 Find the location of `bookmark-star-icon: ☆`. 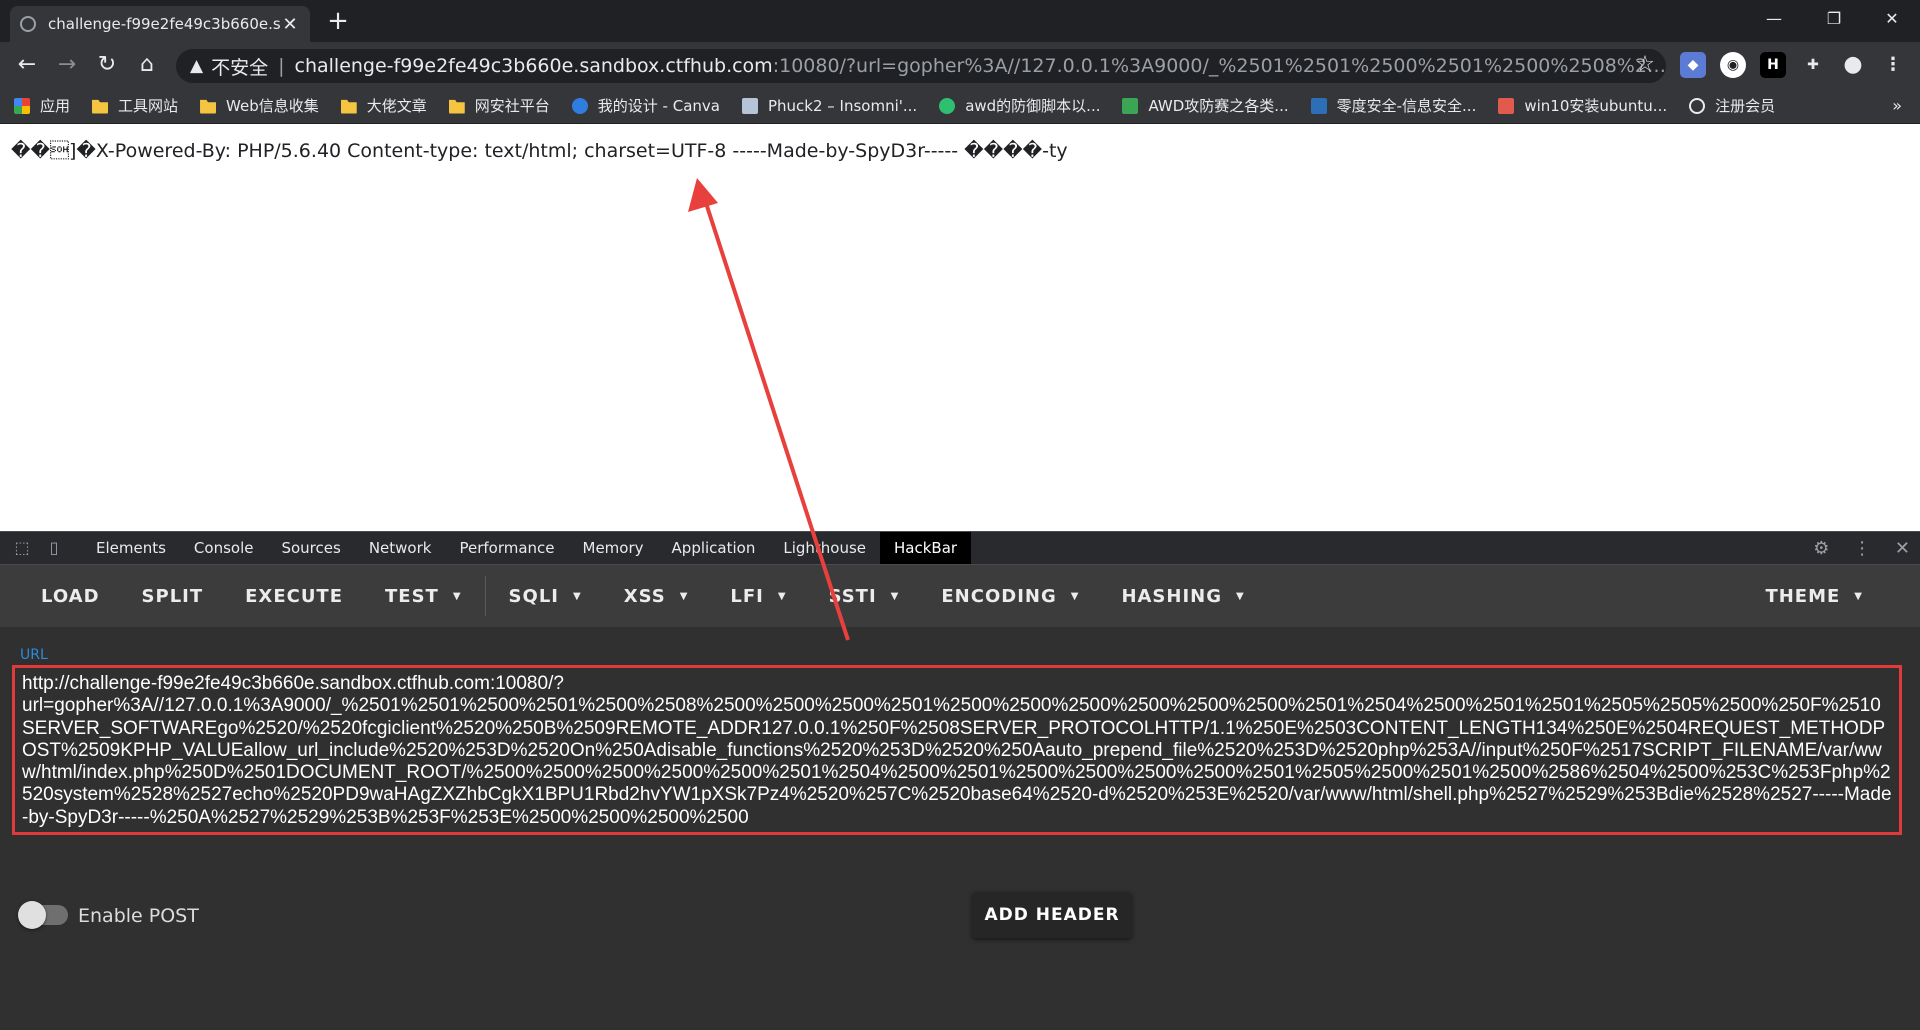

bookmark-star-icon: ☆ is located at coordinates (1645, 65).